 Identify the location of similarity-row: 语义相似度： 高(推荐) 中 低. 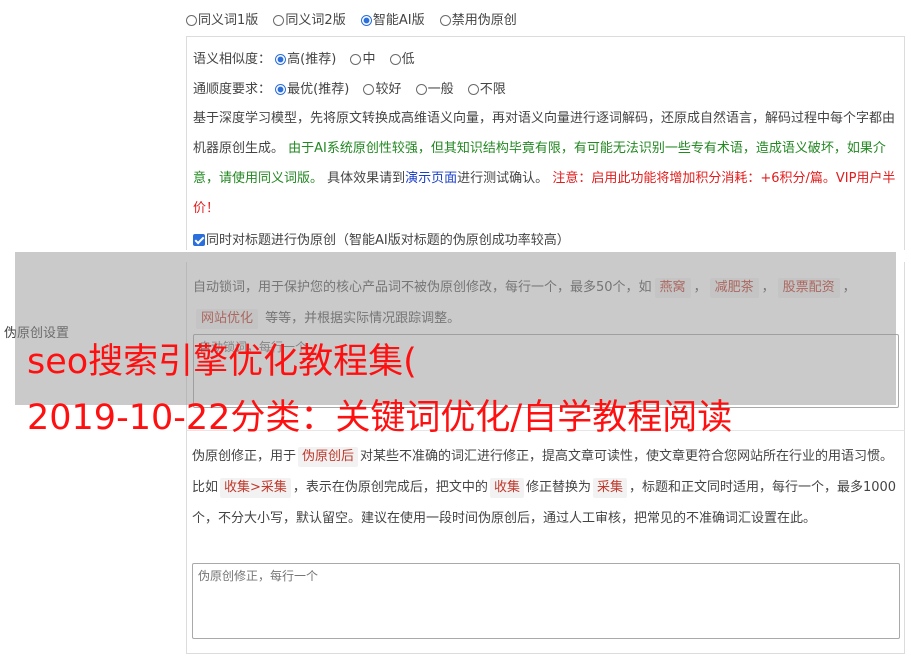
(309, 57).